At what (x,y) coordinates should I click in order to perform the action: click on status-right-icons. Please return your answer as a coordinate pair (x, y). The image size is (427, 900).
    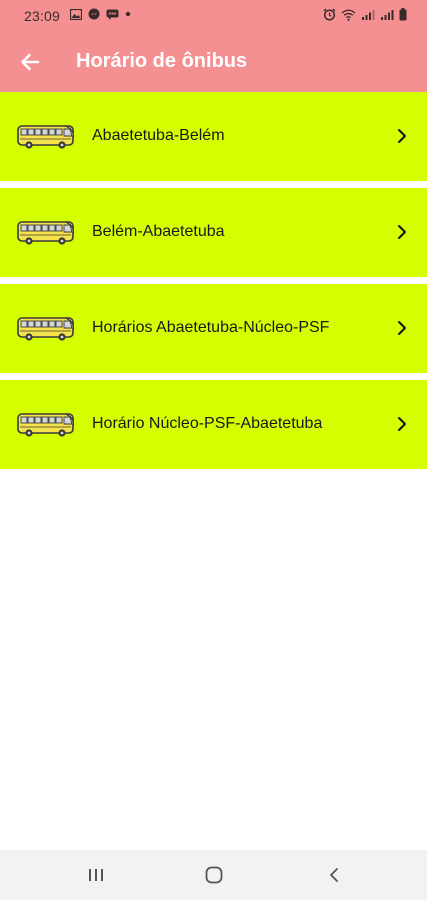
    Looking at the image, I should click on (365, 14).